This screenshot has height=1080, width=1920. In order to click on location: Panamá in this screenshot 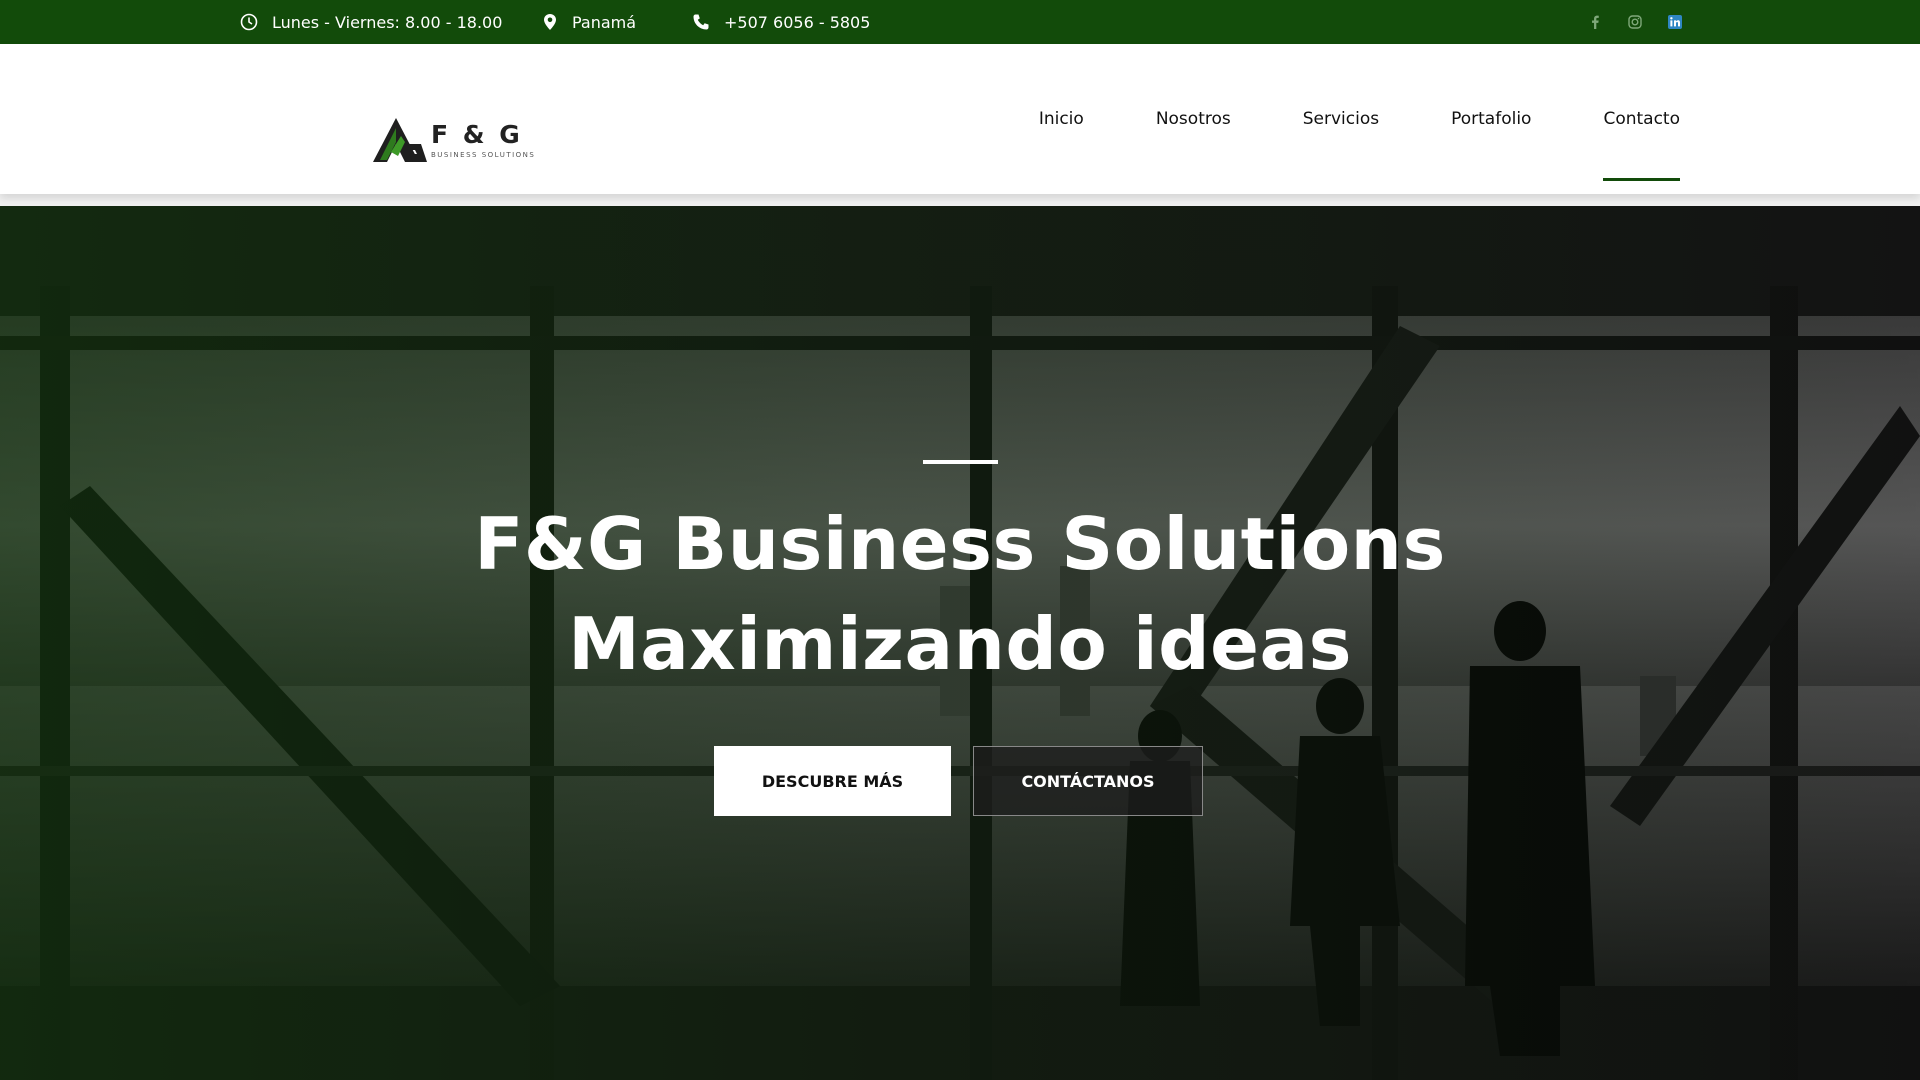, I will do `click(589, 22)`.